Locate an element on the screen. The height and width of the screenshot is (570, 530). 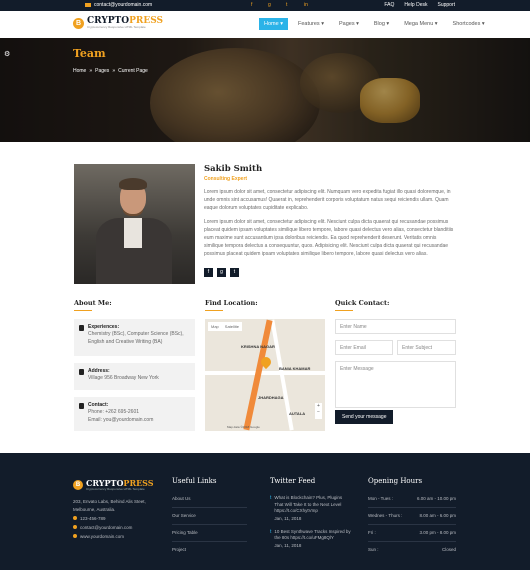
breadcrumb-current: Current Page is located at coordinates (133, 71).